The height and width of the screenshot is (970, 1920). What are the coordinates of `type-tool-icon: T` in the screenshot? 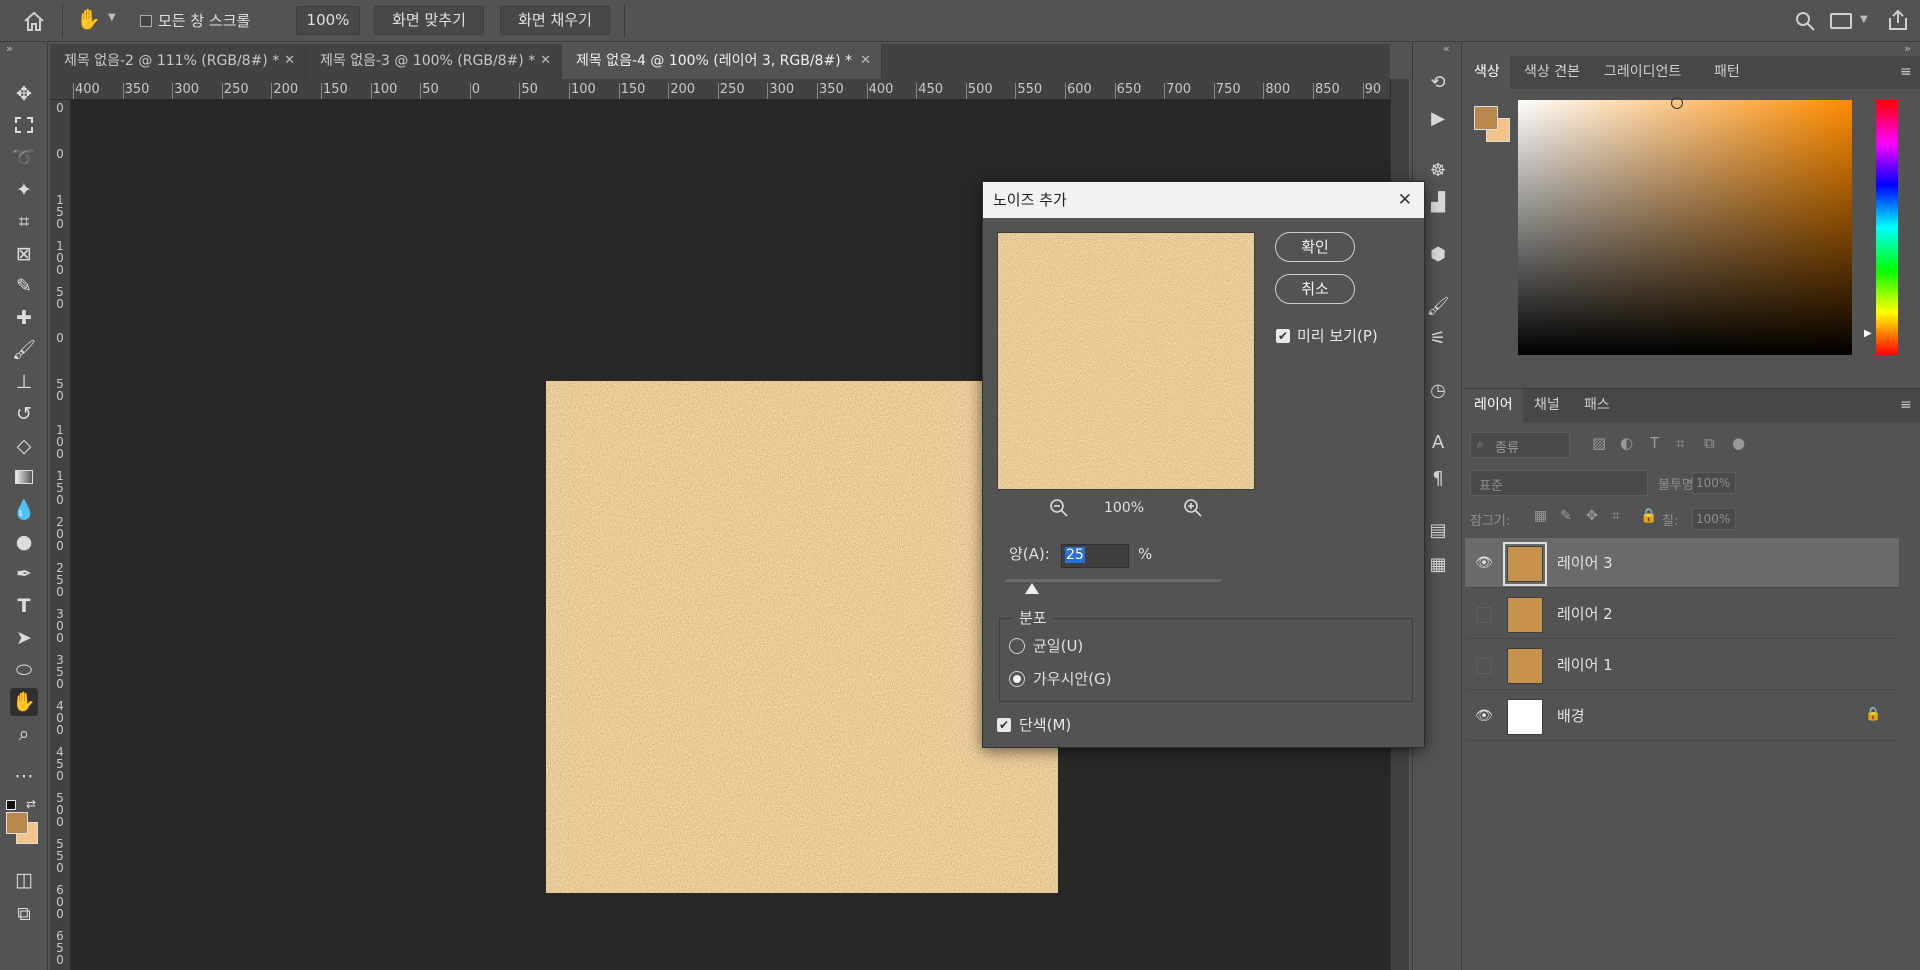 It's located at (24, 606).